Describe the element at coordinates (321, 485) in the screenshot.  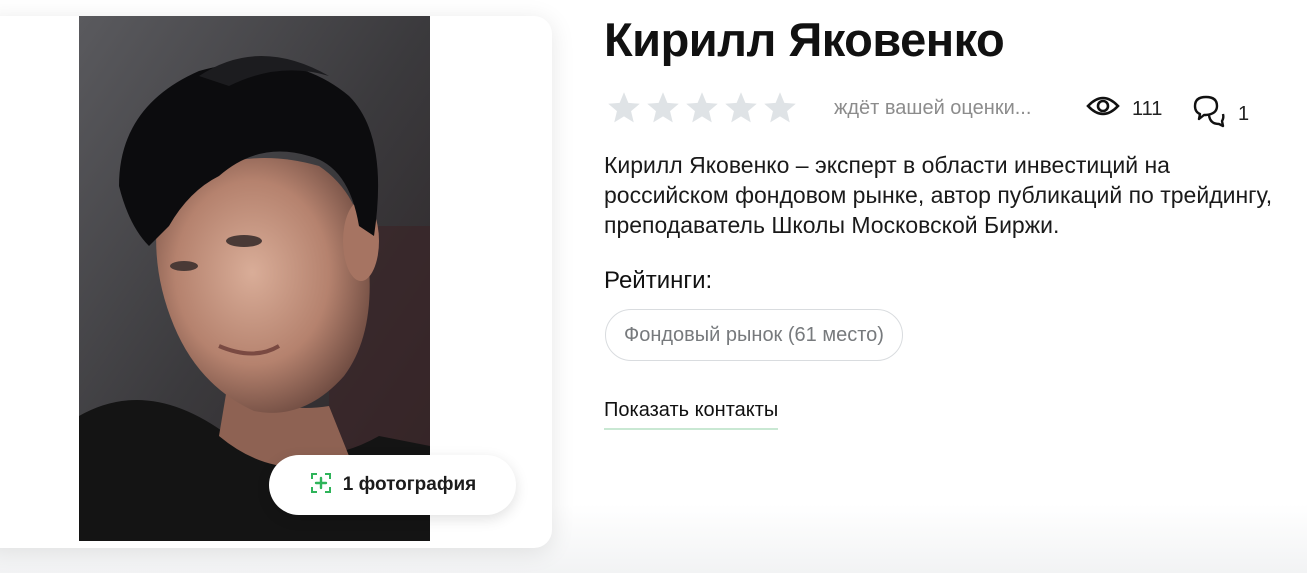
I see `add-photo-icon` at that location.